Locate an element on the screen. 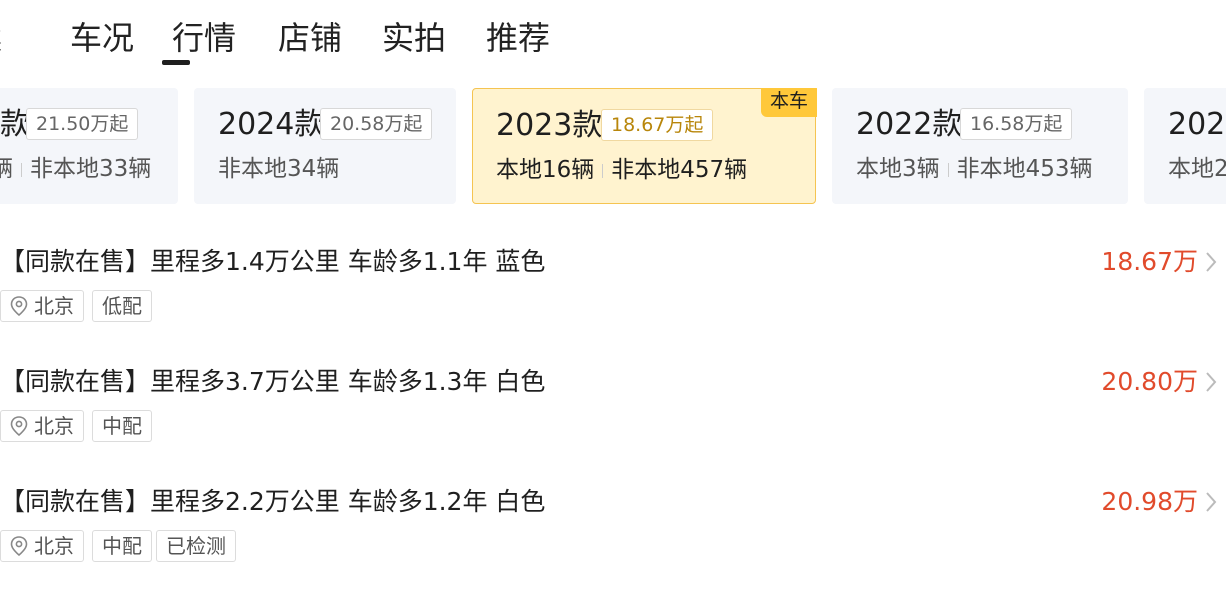 The image size is (1226, 594). card-year: 2023款 is located at coordinates (549, 125).